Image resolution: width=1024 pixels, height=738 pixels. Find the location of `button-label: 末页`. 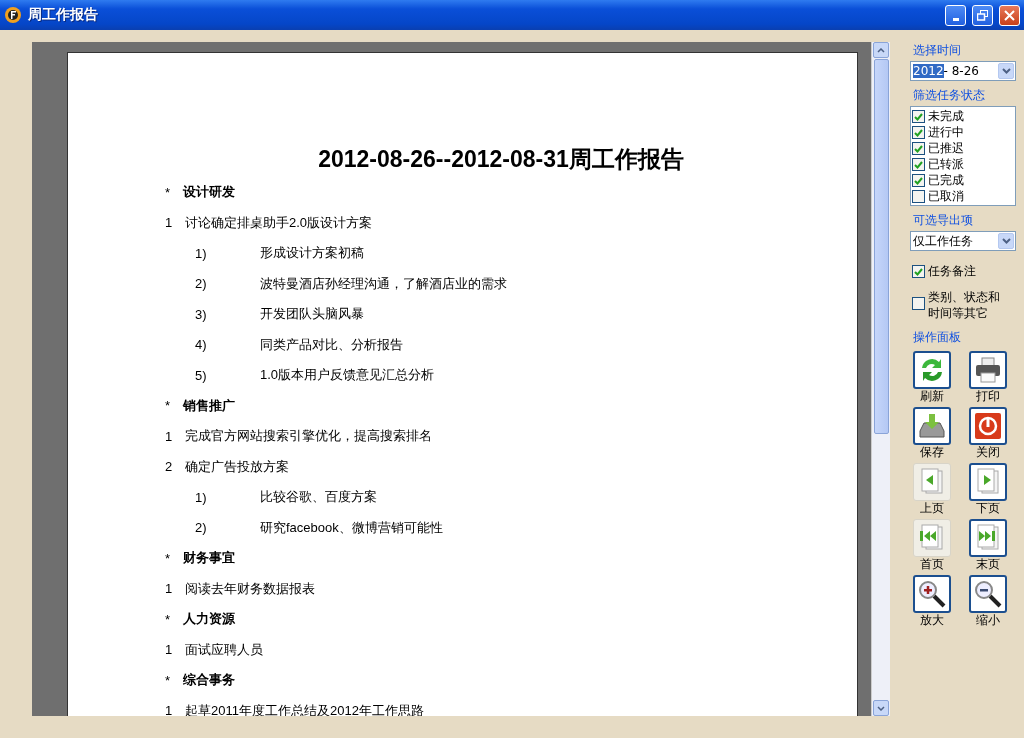

button-label: 末页 is located at coordinates (988, 564).